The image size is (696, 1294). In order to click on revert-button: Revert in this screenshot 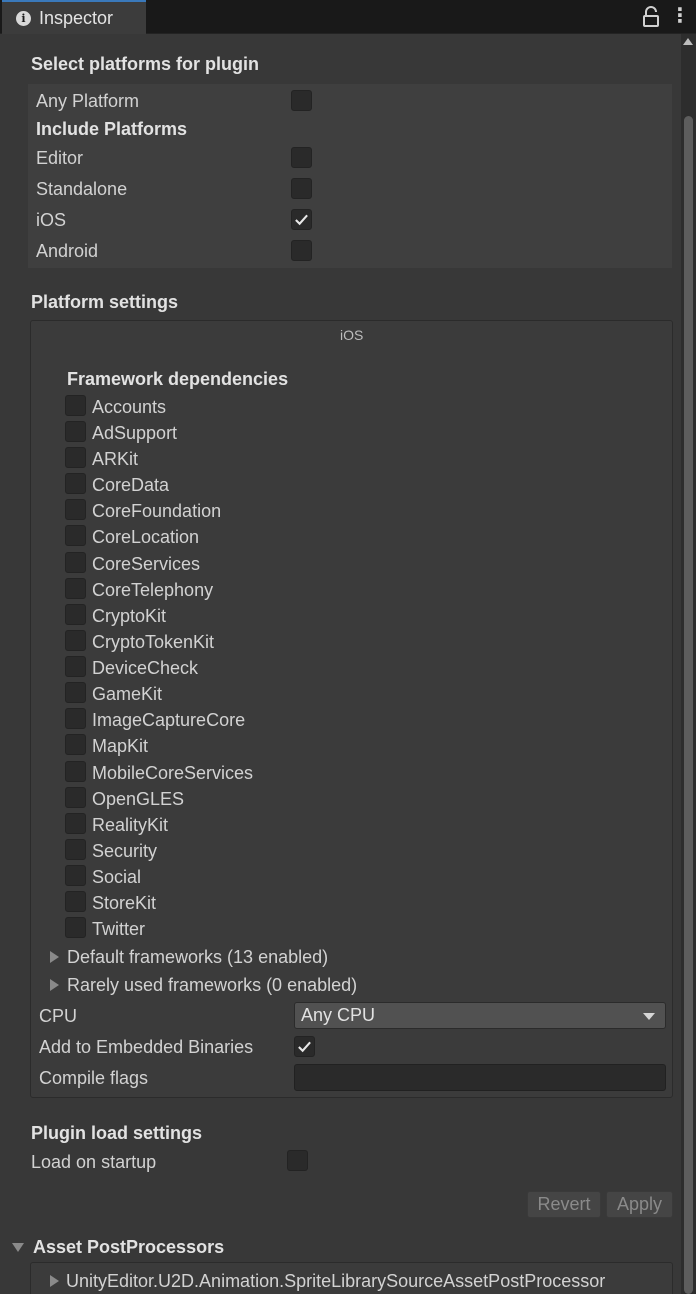, I will do `click(564, 1204)`.